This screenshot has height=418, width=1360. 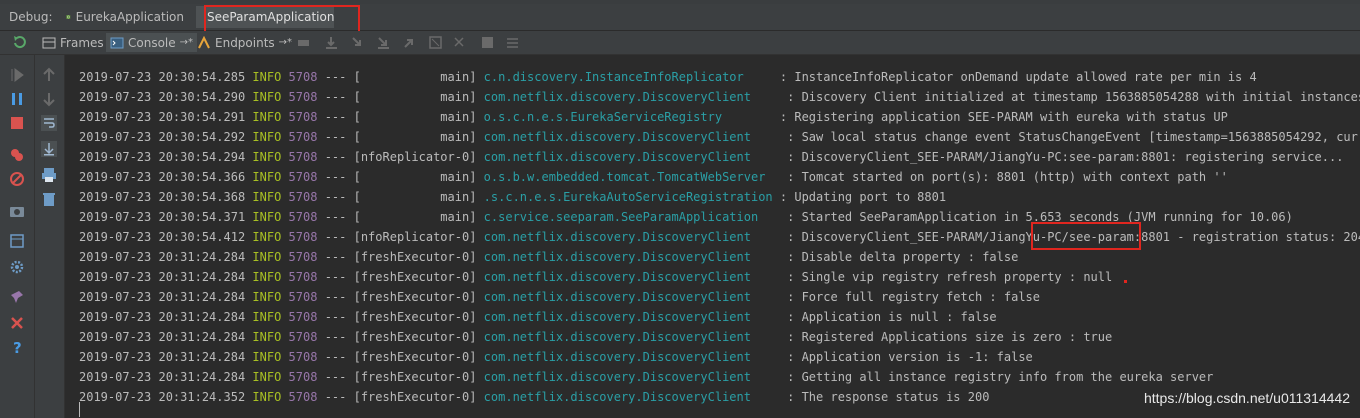 I want to click on highlight-box-tab, so click(x=282, y=19).